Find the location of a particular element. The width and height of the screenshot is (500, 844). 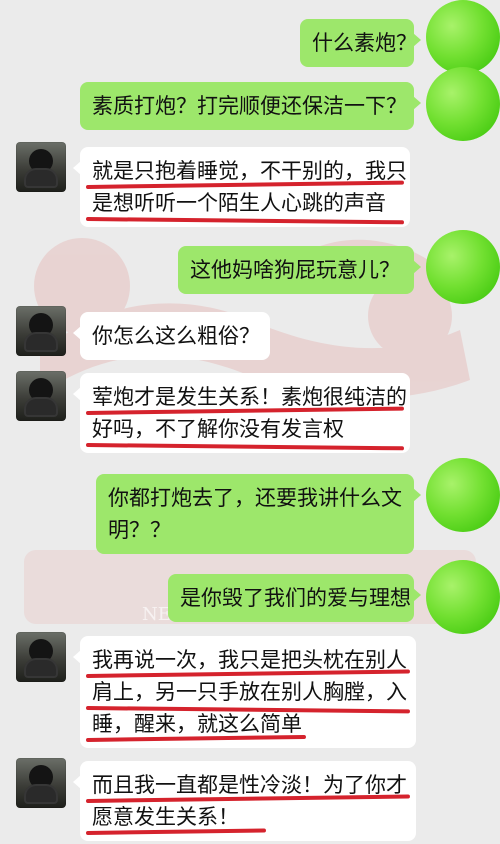

message-line: 荤炮才是发生关系！素炮很纯洁的 is located at coordinates (246, 398).